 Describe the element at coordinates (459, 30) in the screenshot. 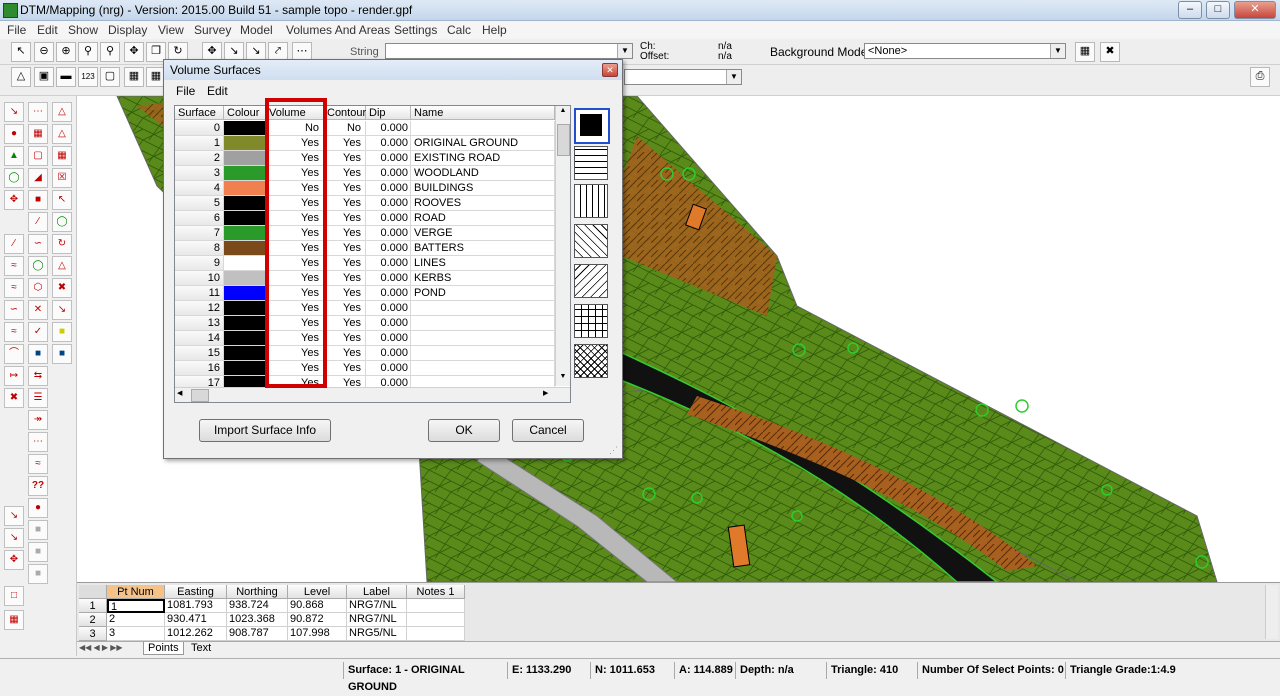

I see `menu-calc: Calc` at that location.